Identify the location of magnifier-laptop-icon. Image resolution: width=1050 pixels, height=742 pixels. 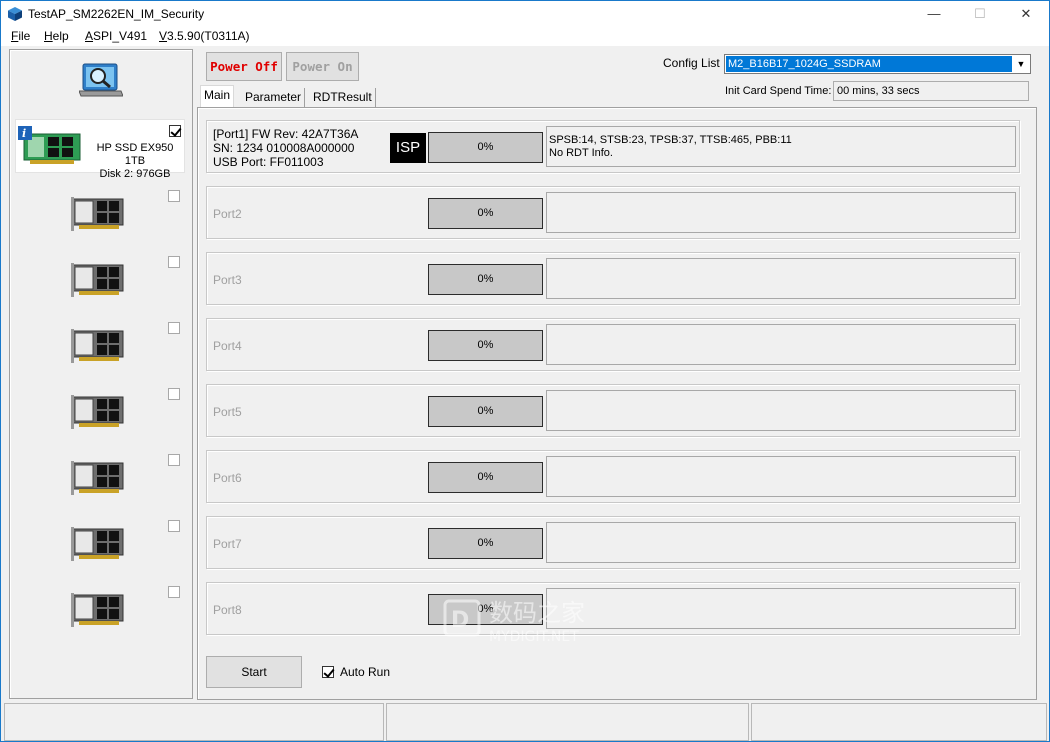
(101, 80).